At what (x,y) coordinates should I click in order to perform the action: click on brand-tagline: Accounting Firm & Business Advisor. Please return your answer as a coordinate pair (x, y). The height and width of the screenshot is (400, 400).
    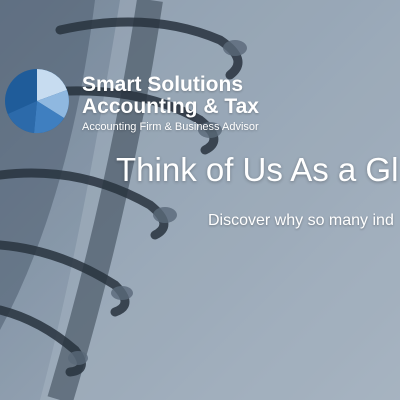
    Looking at the image, I should click on (170, 127).